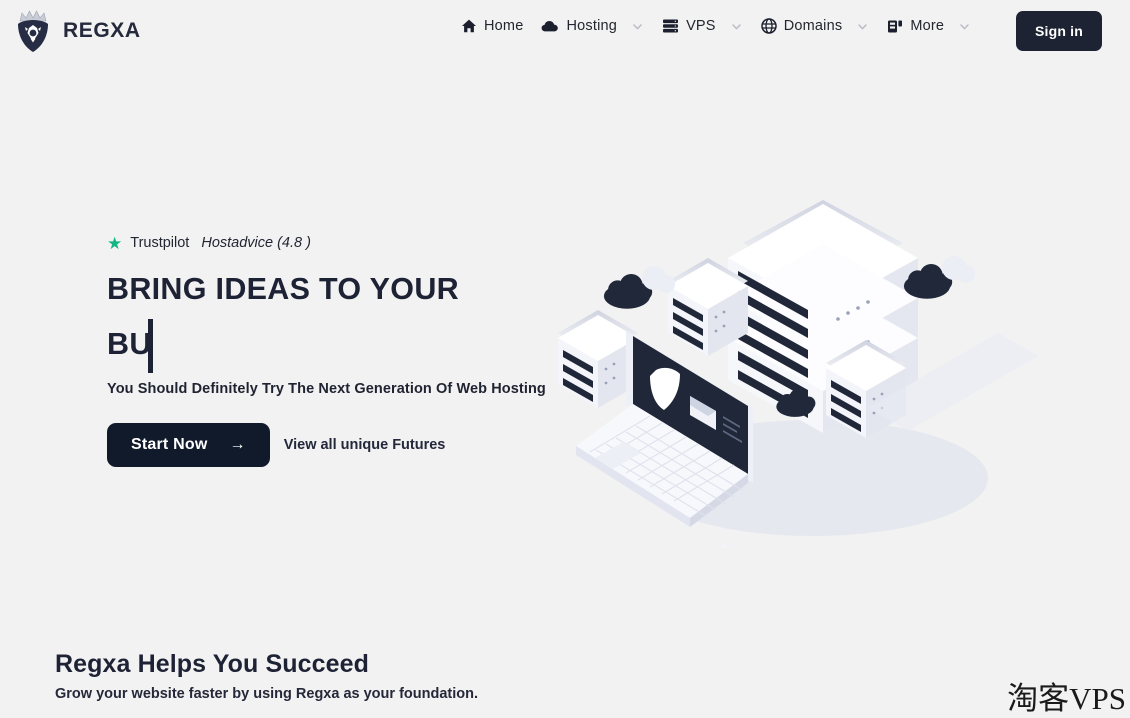 Image resolution: width=1130 pixels, height=718 pixels. Describe the element at coordinates (33, 31) in the screenshot. I see `lion-crown-logo-icon` at that location.